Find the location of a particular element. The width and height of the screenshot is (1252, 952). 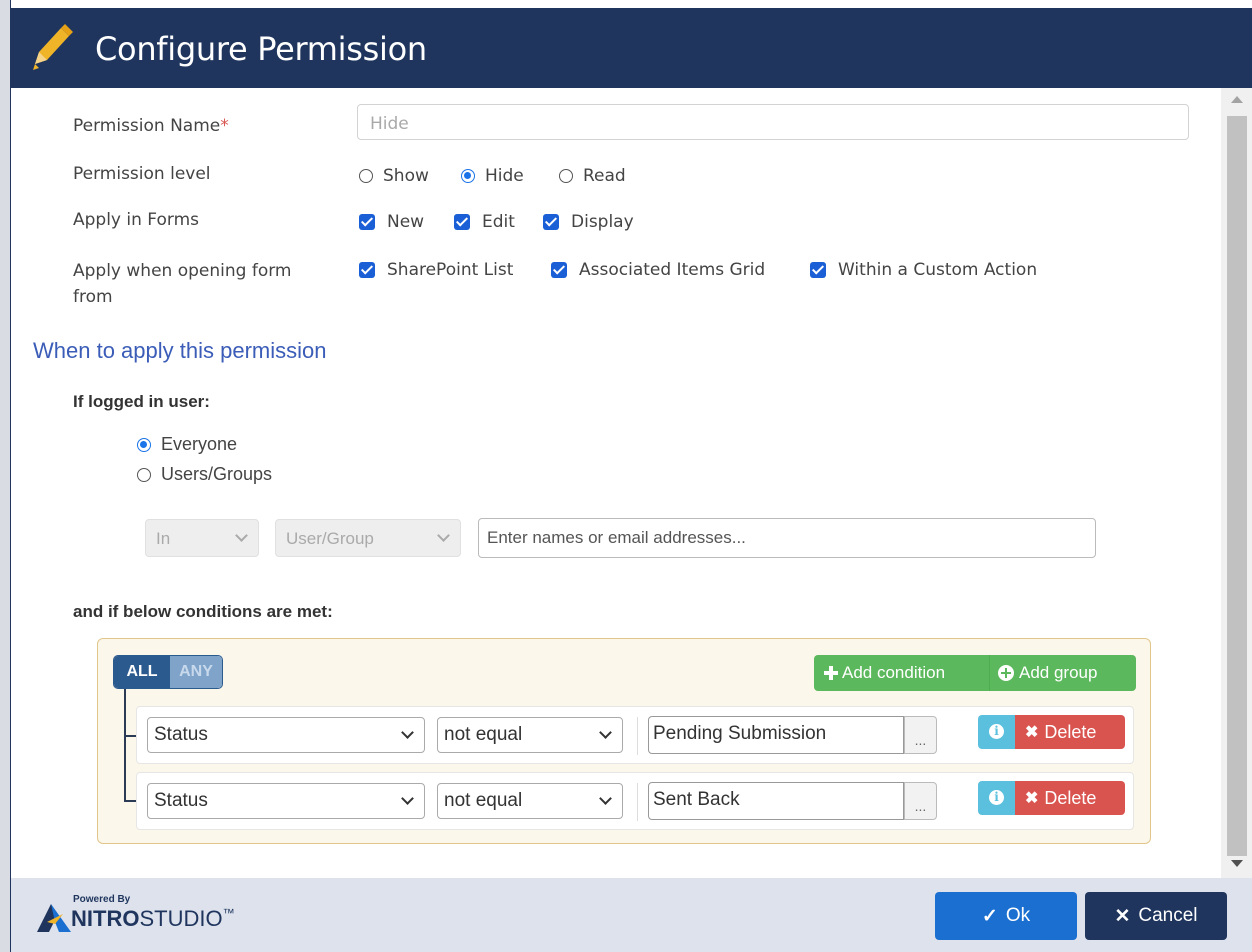

value-input: Pending Submission is located at coordinates (776, 735).